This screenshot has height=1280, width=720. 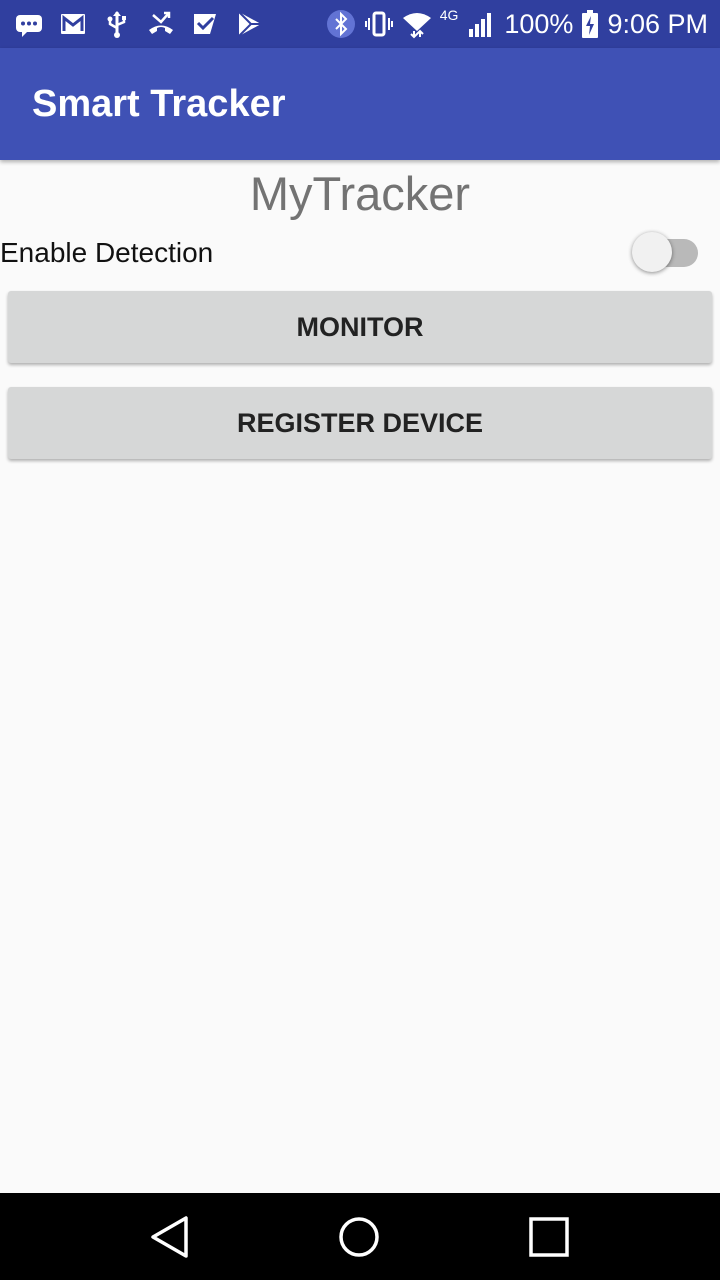 I want to click on battery-icon, so click(x=590, y=24).